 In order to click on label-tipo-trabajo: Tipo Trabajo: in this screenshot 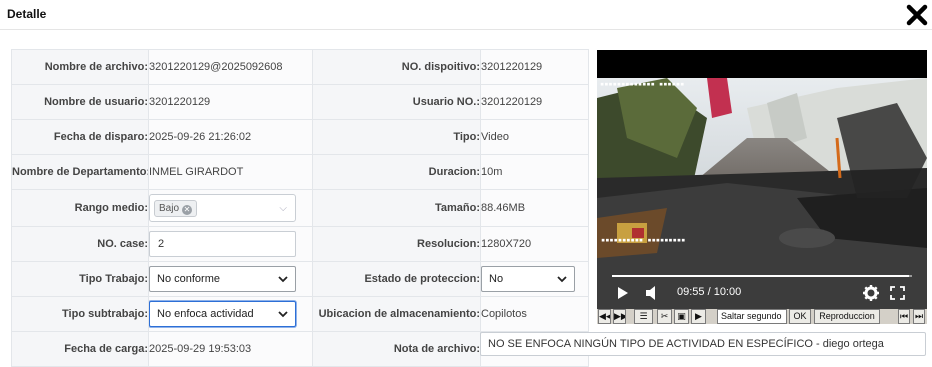, I will do `click(80, 279)`.